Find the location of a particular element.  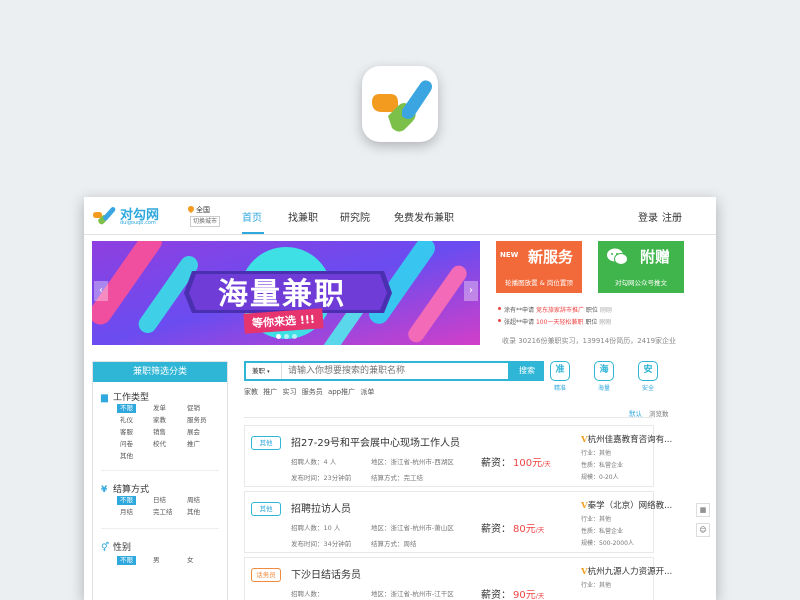

notice-time: 刚刚 is located at coordinates (605, 322).